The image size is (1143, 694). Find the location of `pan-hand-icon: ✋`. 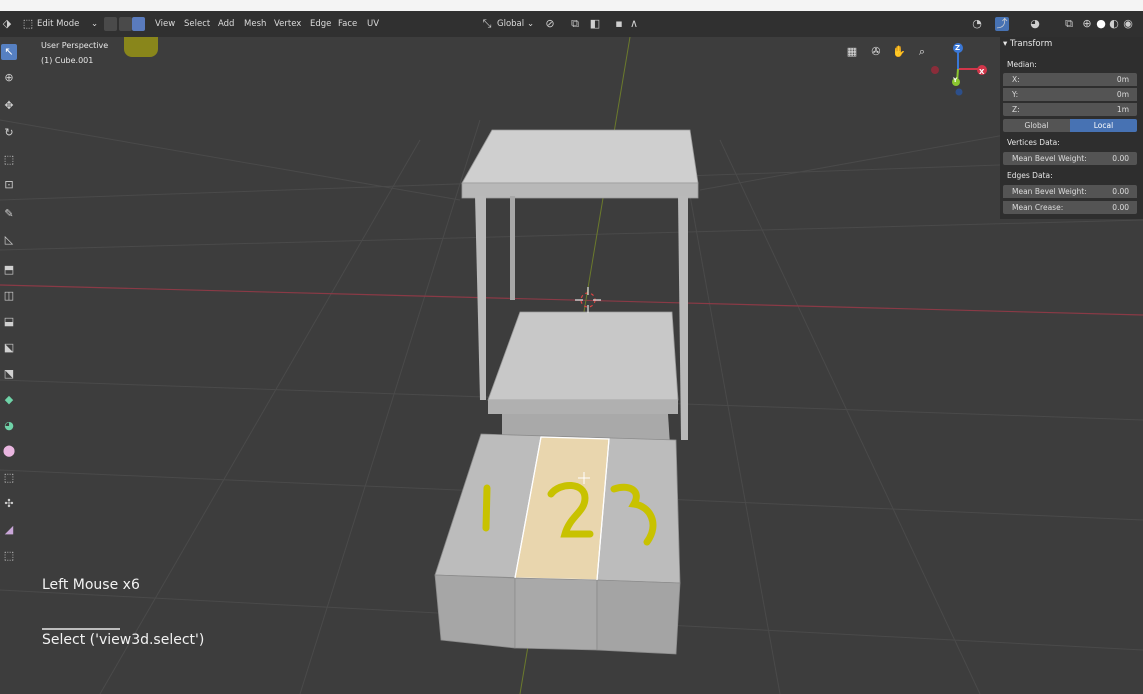

pan-hand-icon: ✋ is located at coordinates (899, 52).